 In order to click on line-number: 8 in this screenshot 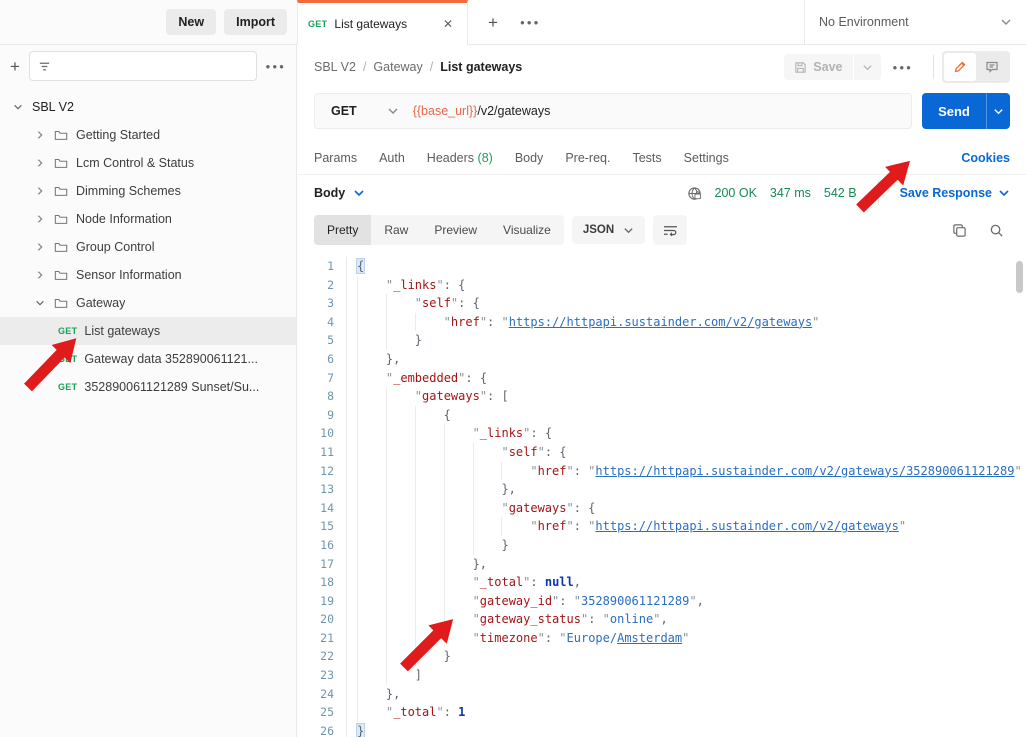, I will do `click(330, 396)`.